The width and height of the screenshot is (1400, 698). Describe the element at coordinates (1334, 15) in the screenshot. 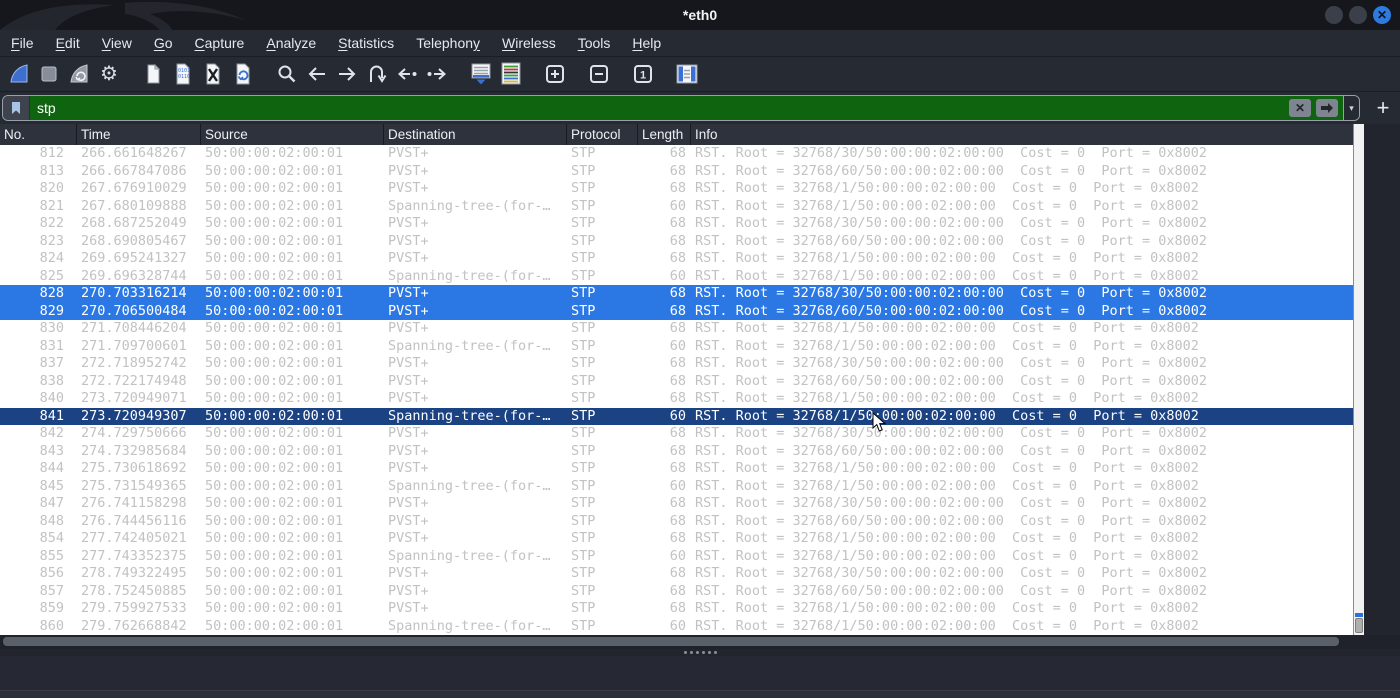

I see `minimize-button` at that location.